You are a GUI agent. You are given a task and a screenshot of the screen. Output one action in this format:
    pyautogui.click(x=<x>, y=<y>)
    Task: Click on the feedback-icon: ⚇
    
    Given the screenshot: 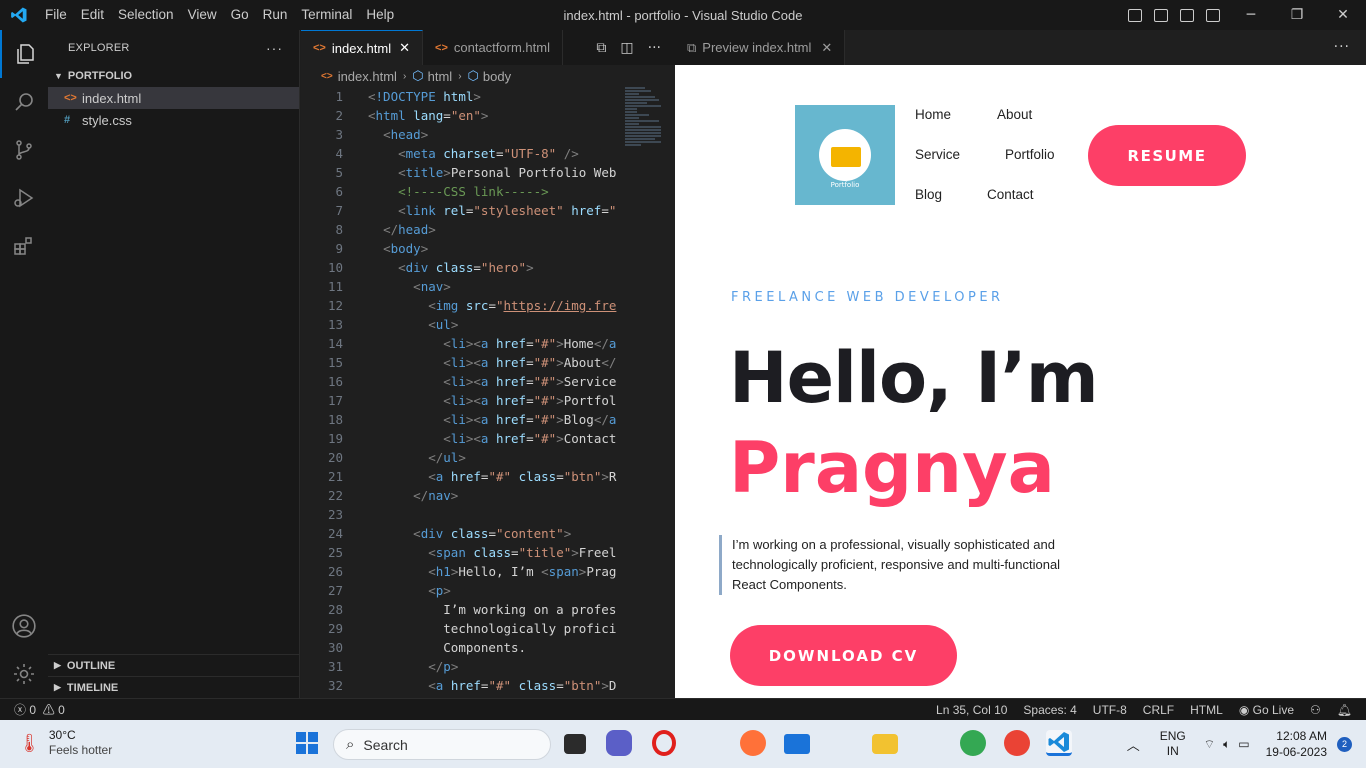 What is the action you would take?
    pyautogui.click(x=1315, y=710)
    